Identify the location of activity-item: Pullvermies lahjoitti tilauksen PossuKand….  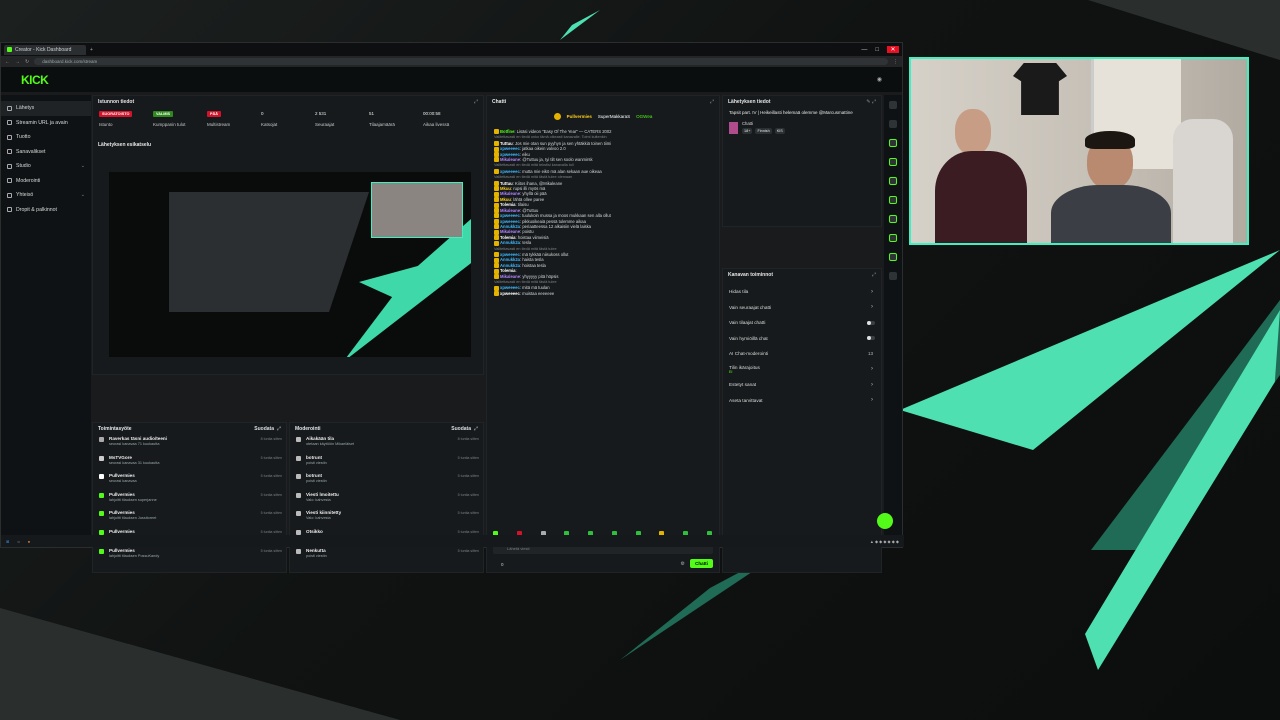
(189, 555).